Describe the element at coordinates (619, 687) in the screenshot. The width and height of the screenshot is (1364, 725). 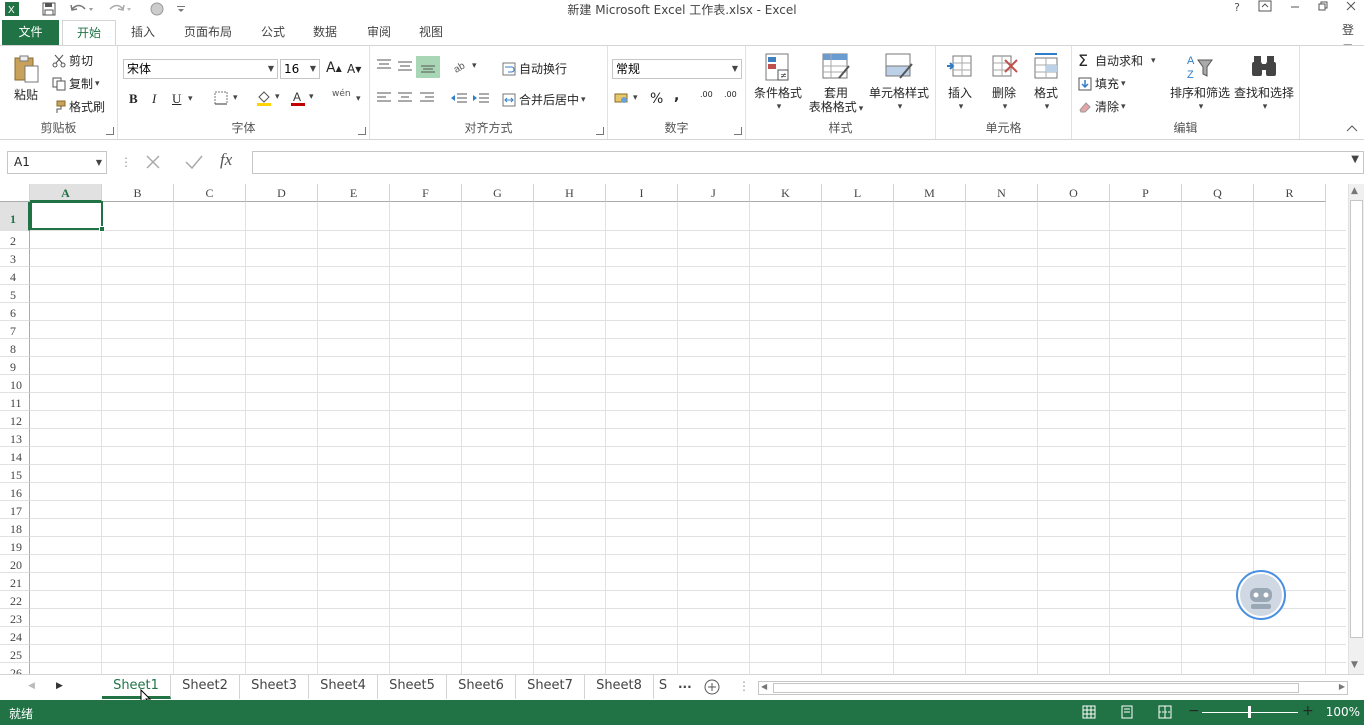
I see `sheet-tab: Sheet8` at that location.